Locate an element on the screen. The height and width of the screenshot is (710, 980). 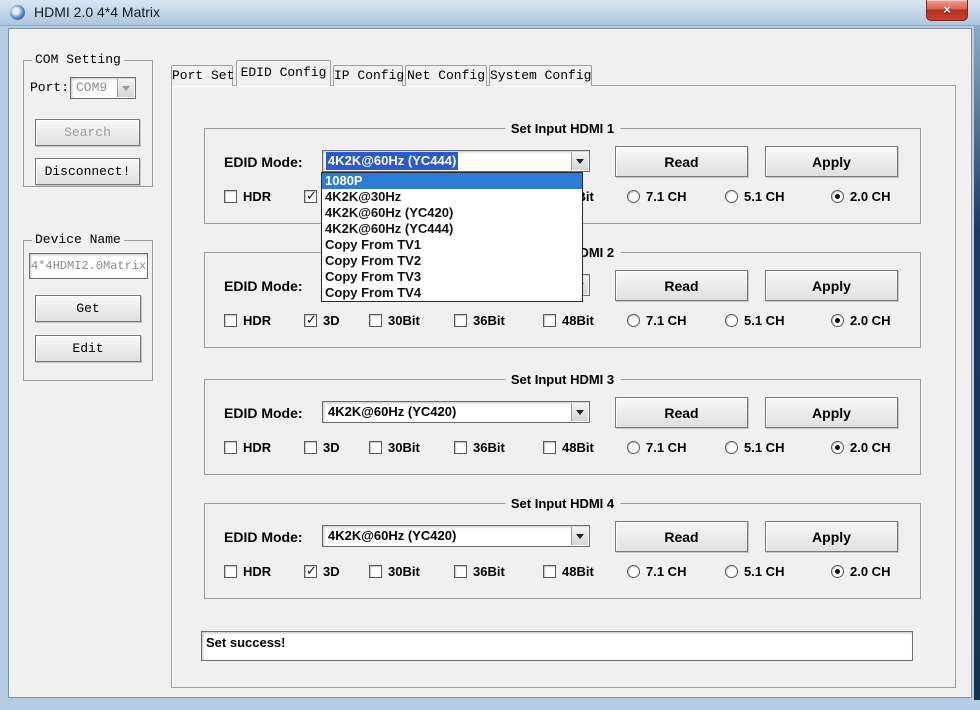
get-button: Get is located at coordinates (88, 308).